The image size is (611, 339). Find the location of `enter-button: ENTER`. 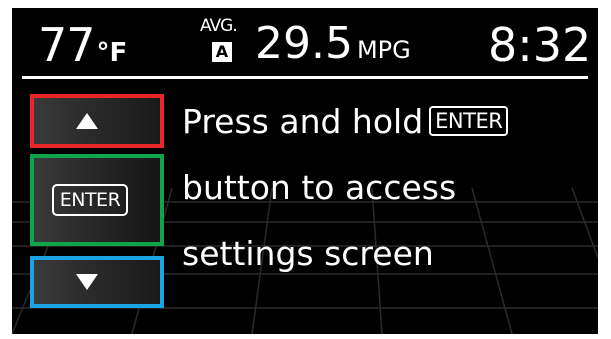

enter-button: ENTER is located at coordinates (97, 200).